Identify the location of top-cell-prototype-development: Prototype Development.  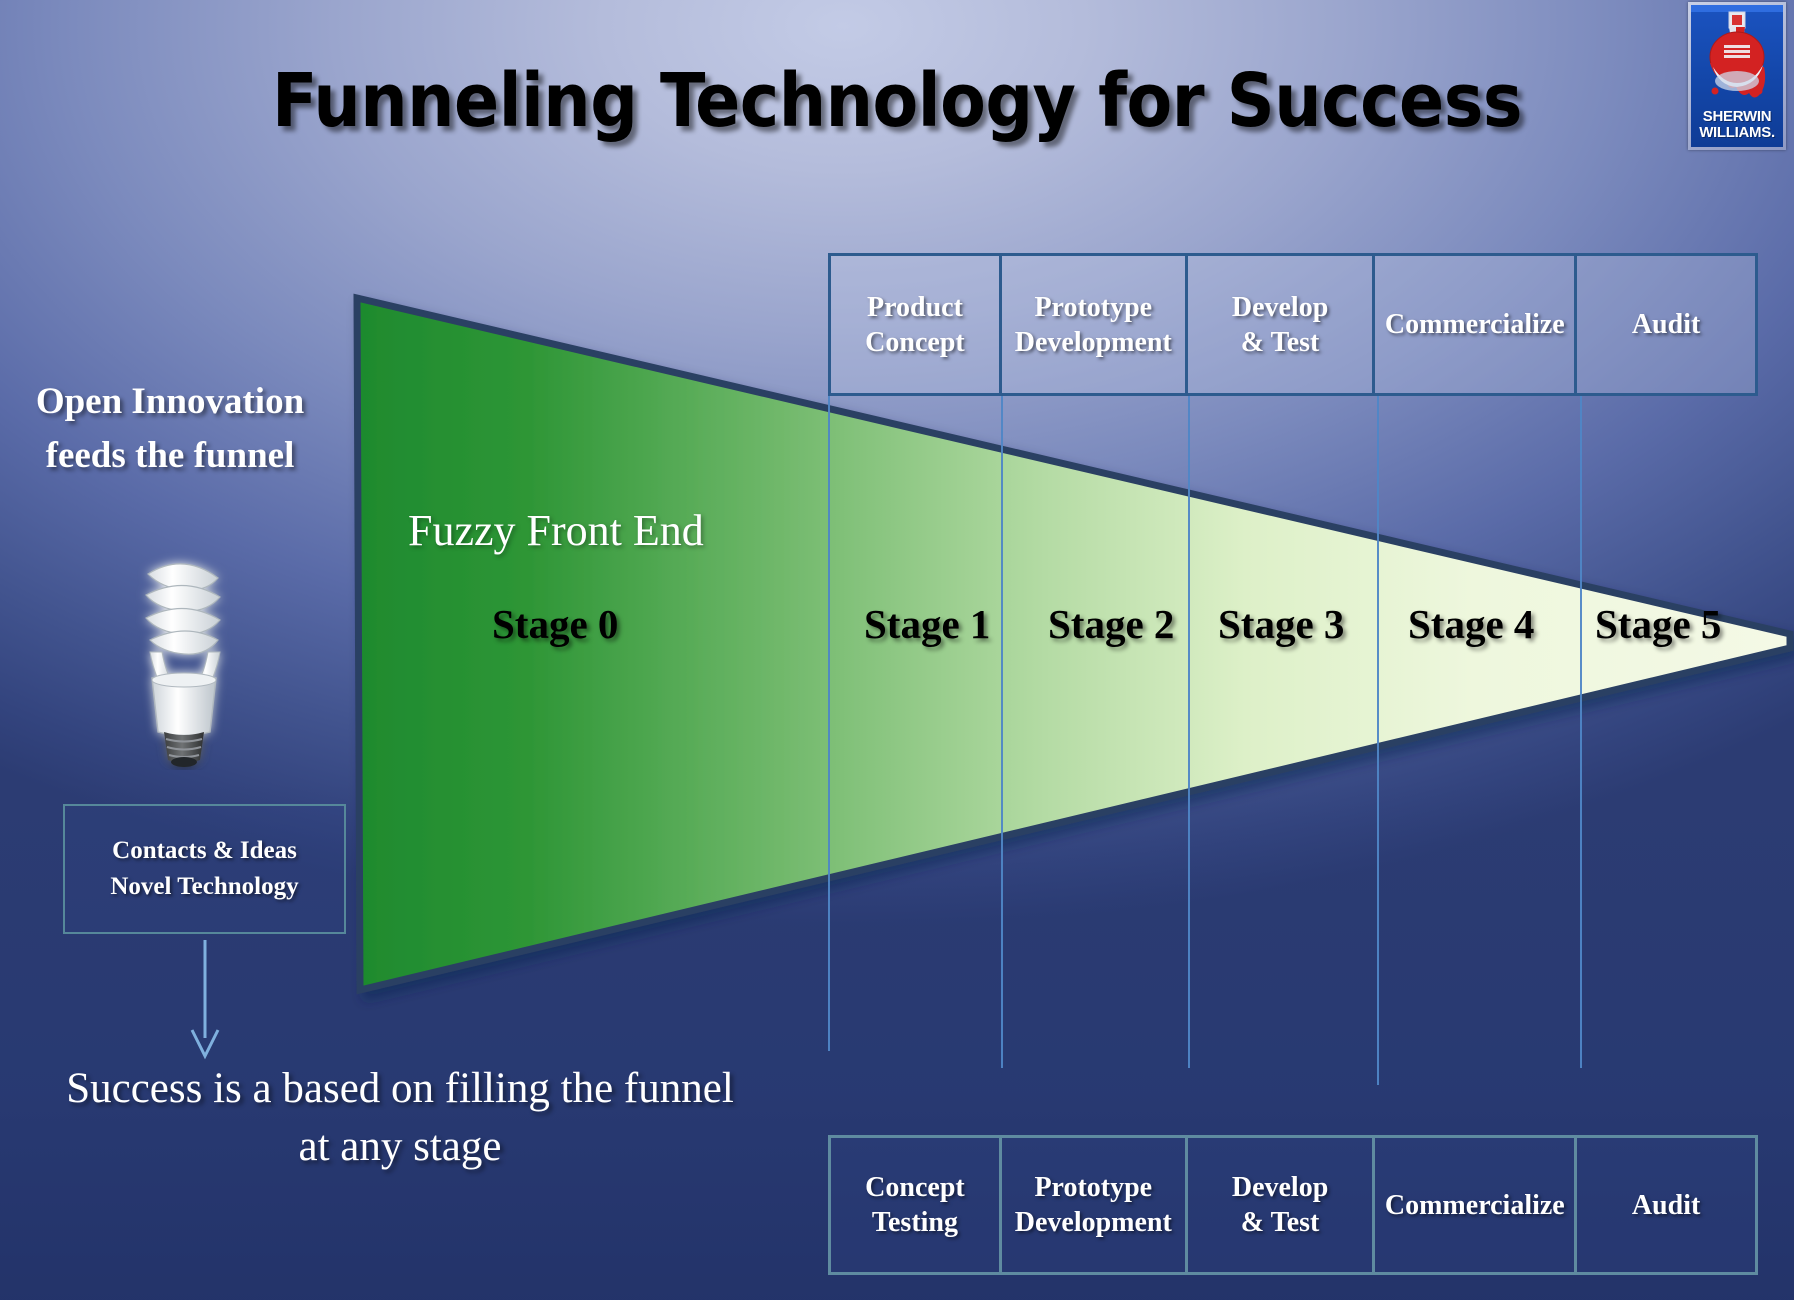
(1094, 324).